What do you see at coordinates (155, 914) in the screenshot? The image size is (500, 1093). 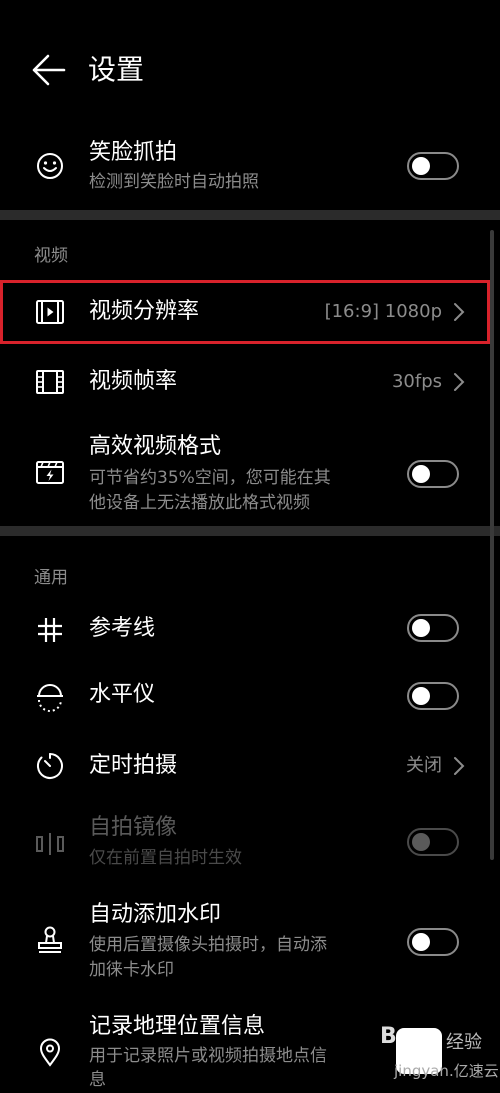 I see `row-title: 自动添加水印` at bounding box center [155, 914].